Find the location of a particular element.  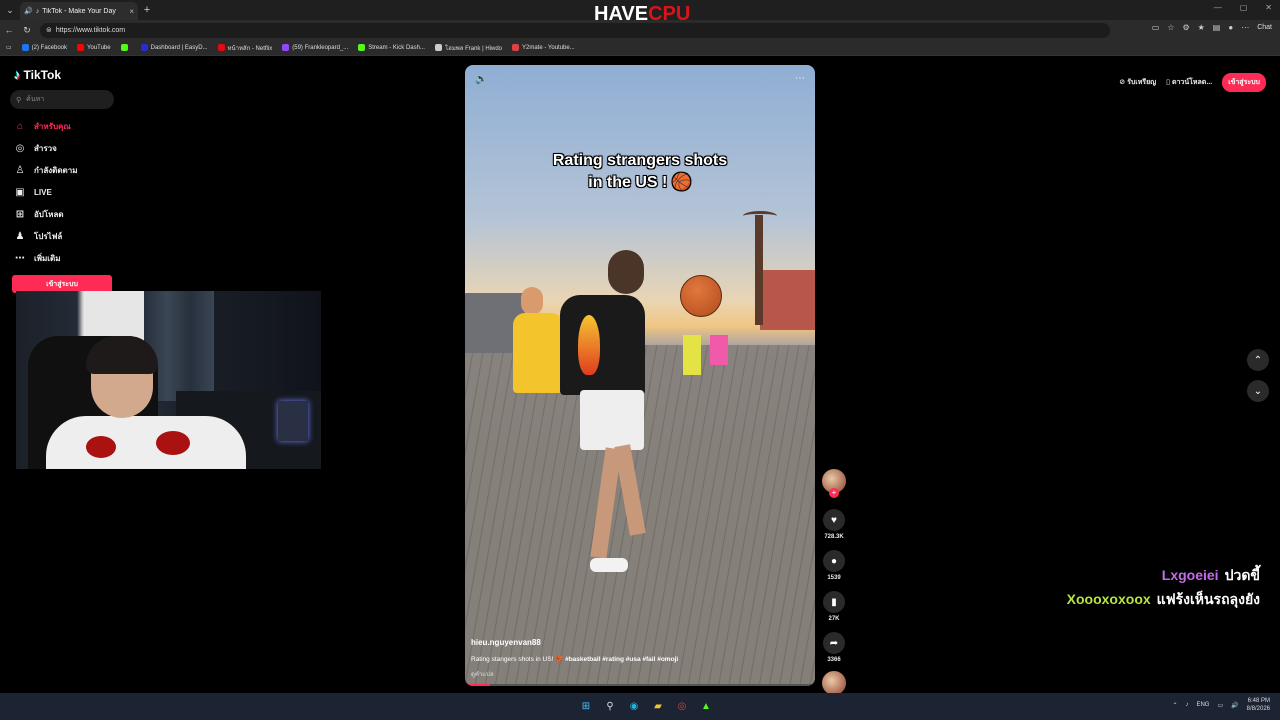

close-window-icon: ✕ is located at coordinates (1268, 7).